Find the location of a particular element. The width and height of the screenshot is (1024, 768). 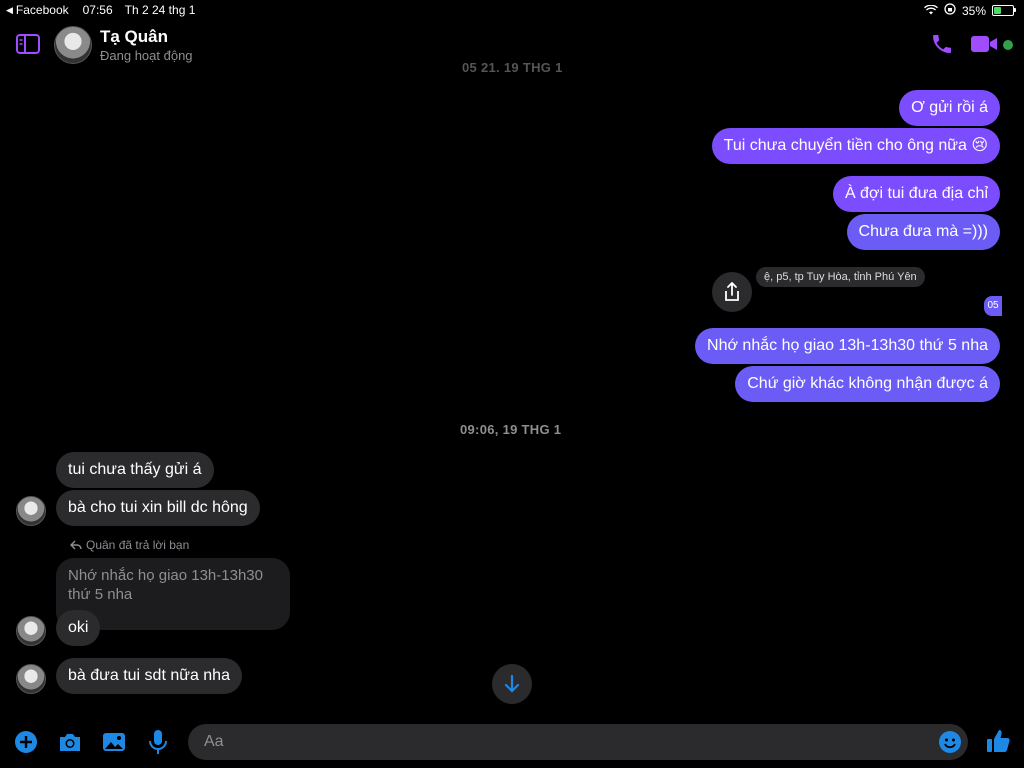

timestamp-partial: 05 21, 19 THG 1 is located at coordinates (512, 66).